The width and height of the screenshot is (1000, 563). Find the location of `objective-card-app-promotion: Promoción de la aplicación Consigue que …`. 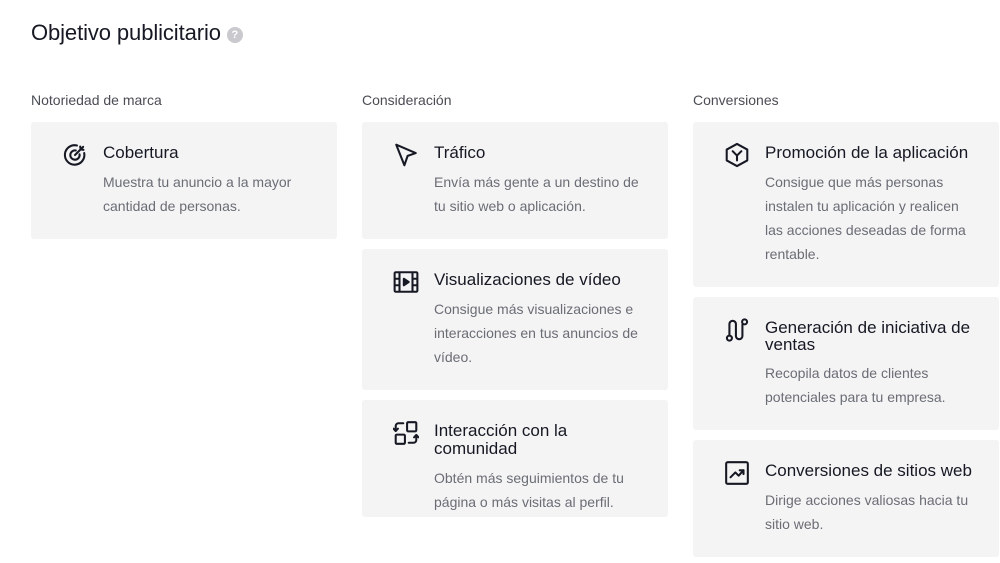

objective-card-app-promotion: Promoción de la aplicación Consigue que … is located at coordinates (846, 204).